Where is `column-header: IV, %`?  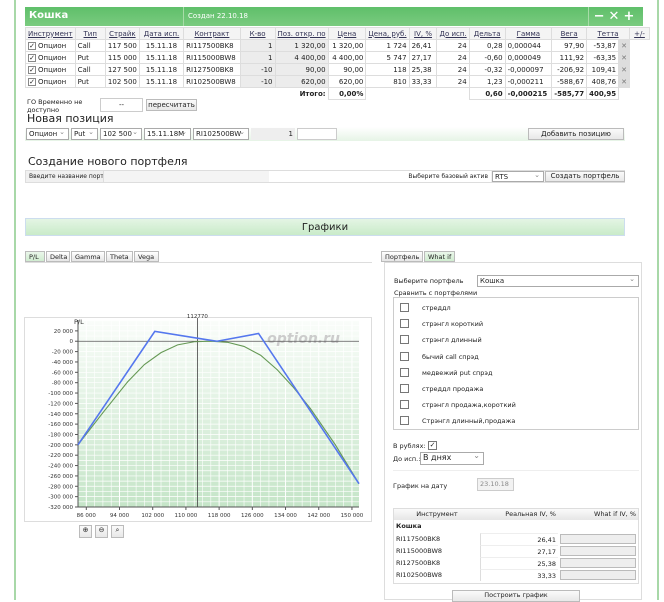 column-header: IV, % is located at coordinates (423, 33).